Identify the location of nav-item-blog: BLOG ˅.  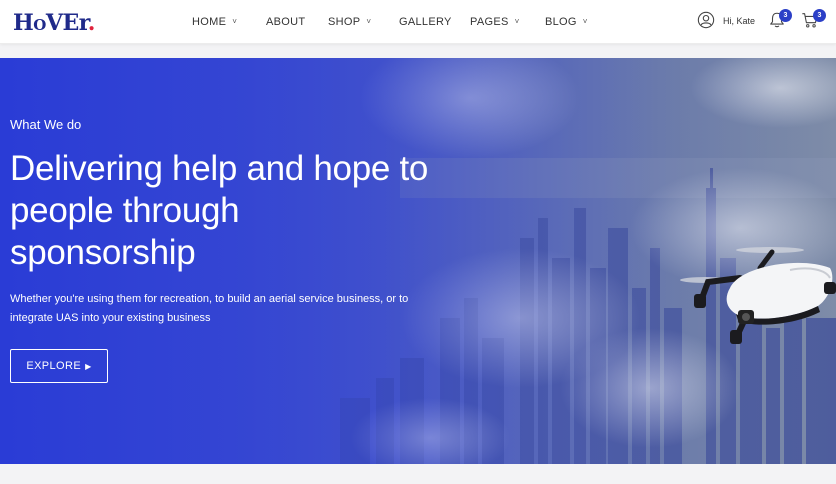
(566, 22).